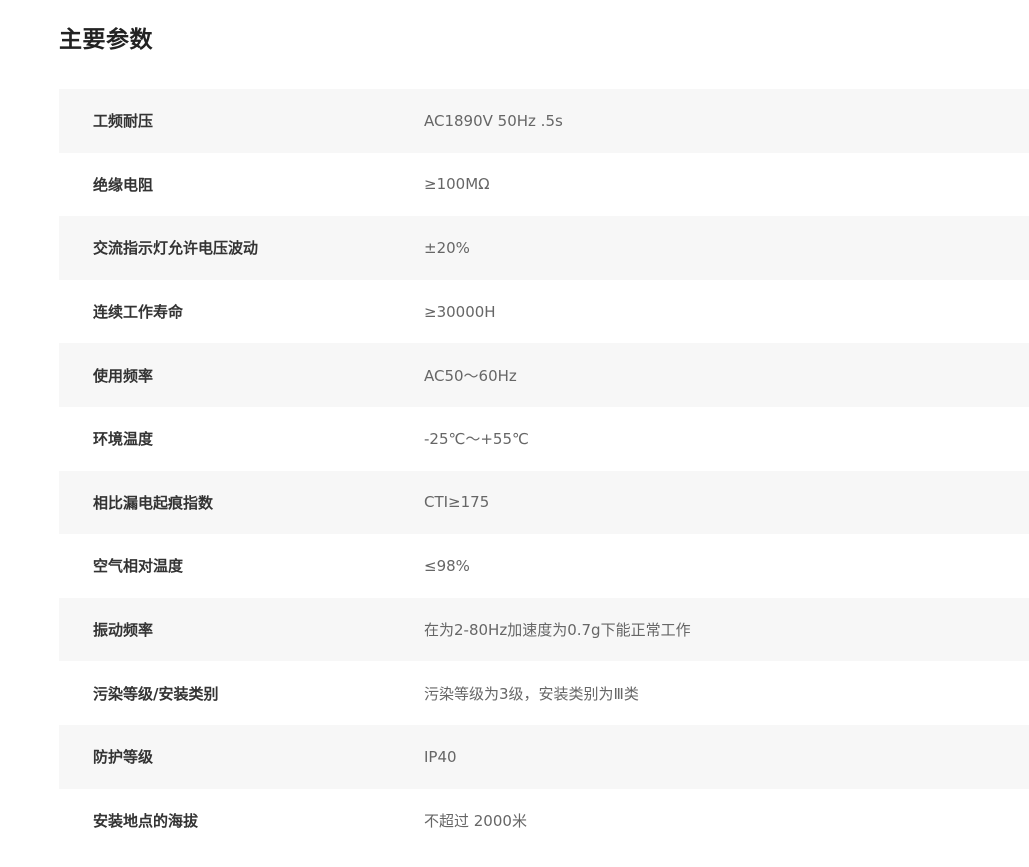 This screenshot has width=1029, height=867. Describe the element at coordinates (544, 566) in the screenshot. I see `spec-row: 空气相对温度 ≤98%` at that location.